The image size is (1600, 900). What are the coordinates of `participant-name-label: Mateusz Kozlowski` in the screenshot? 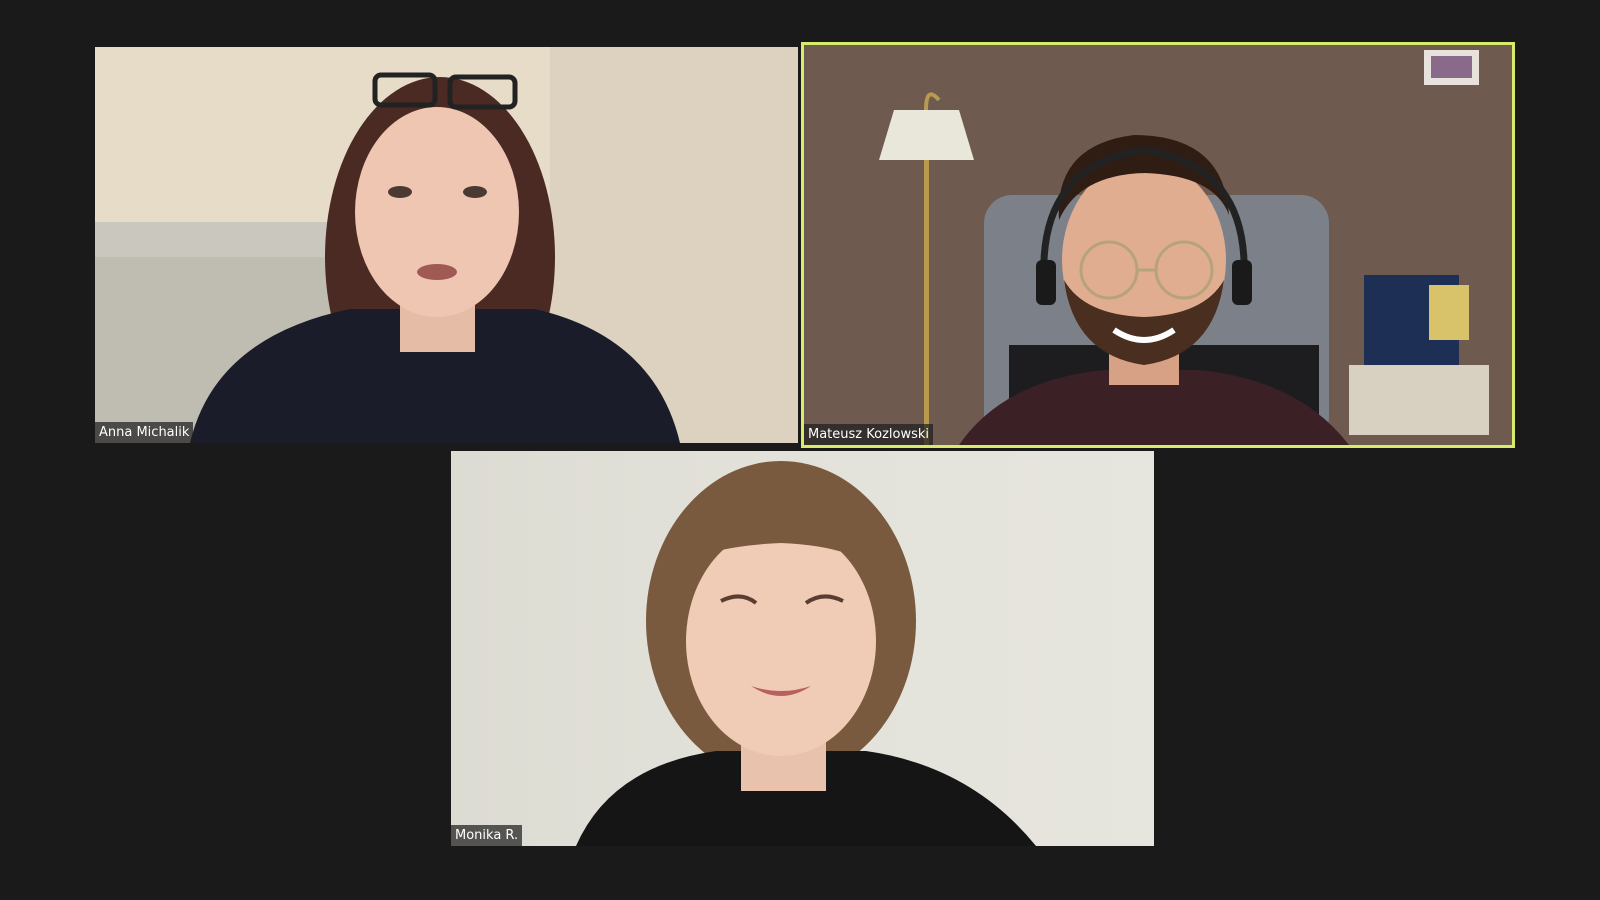 It's located at (869, 434).